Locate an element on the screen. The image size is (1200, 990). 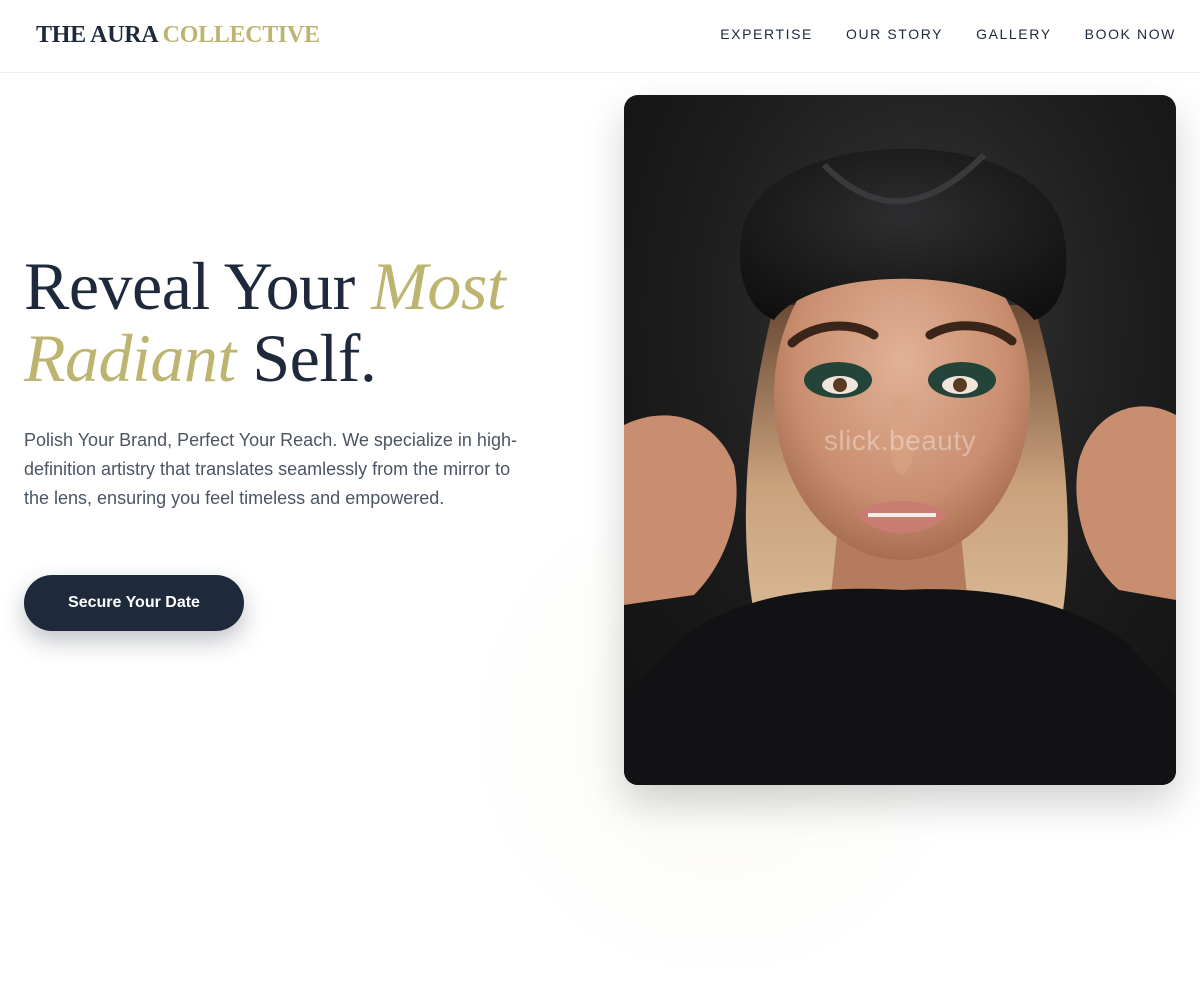
hero-headline: Reveal Your Most Radiant Self. is located at coordinates (304, 322).